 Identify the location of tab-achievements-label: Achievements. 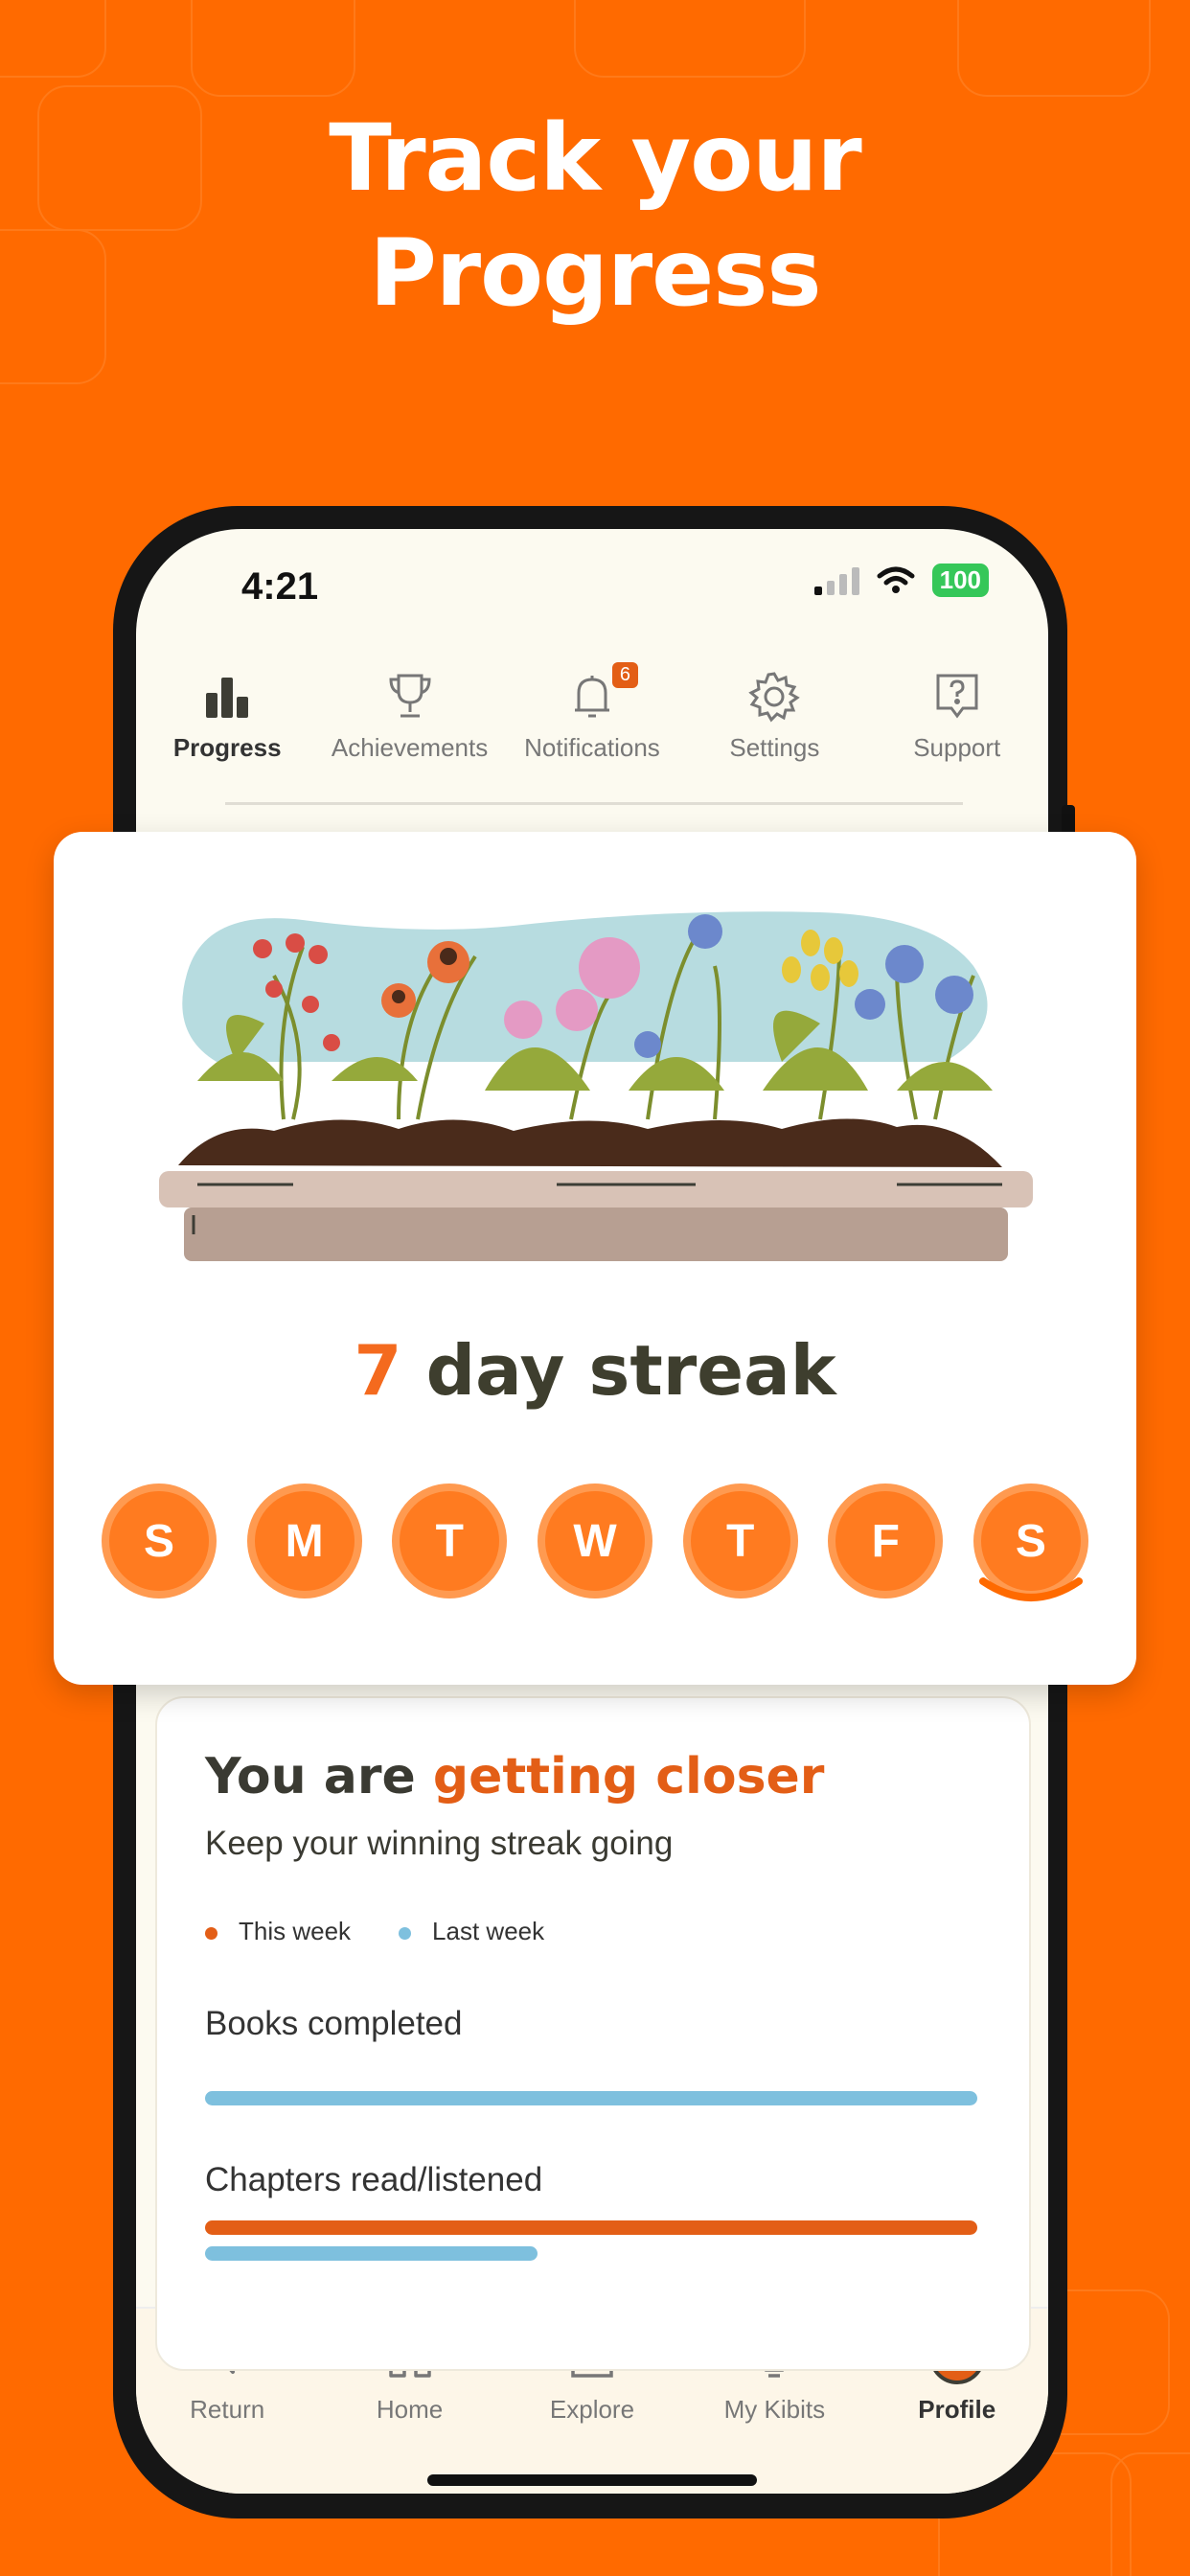
(410, 747).